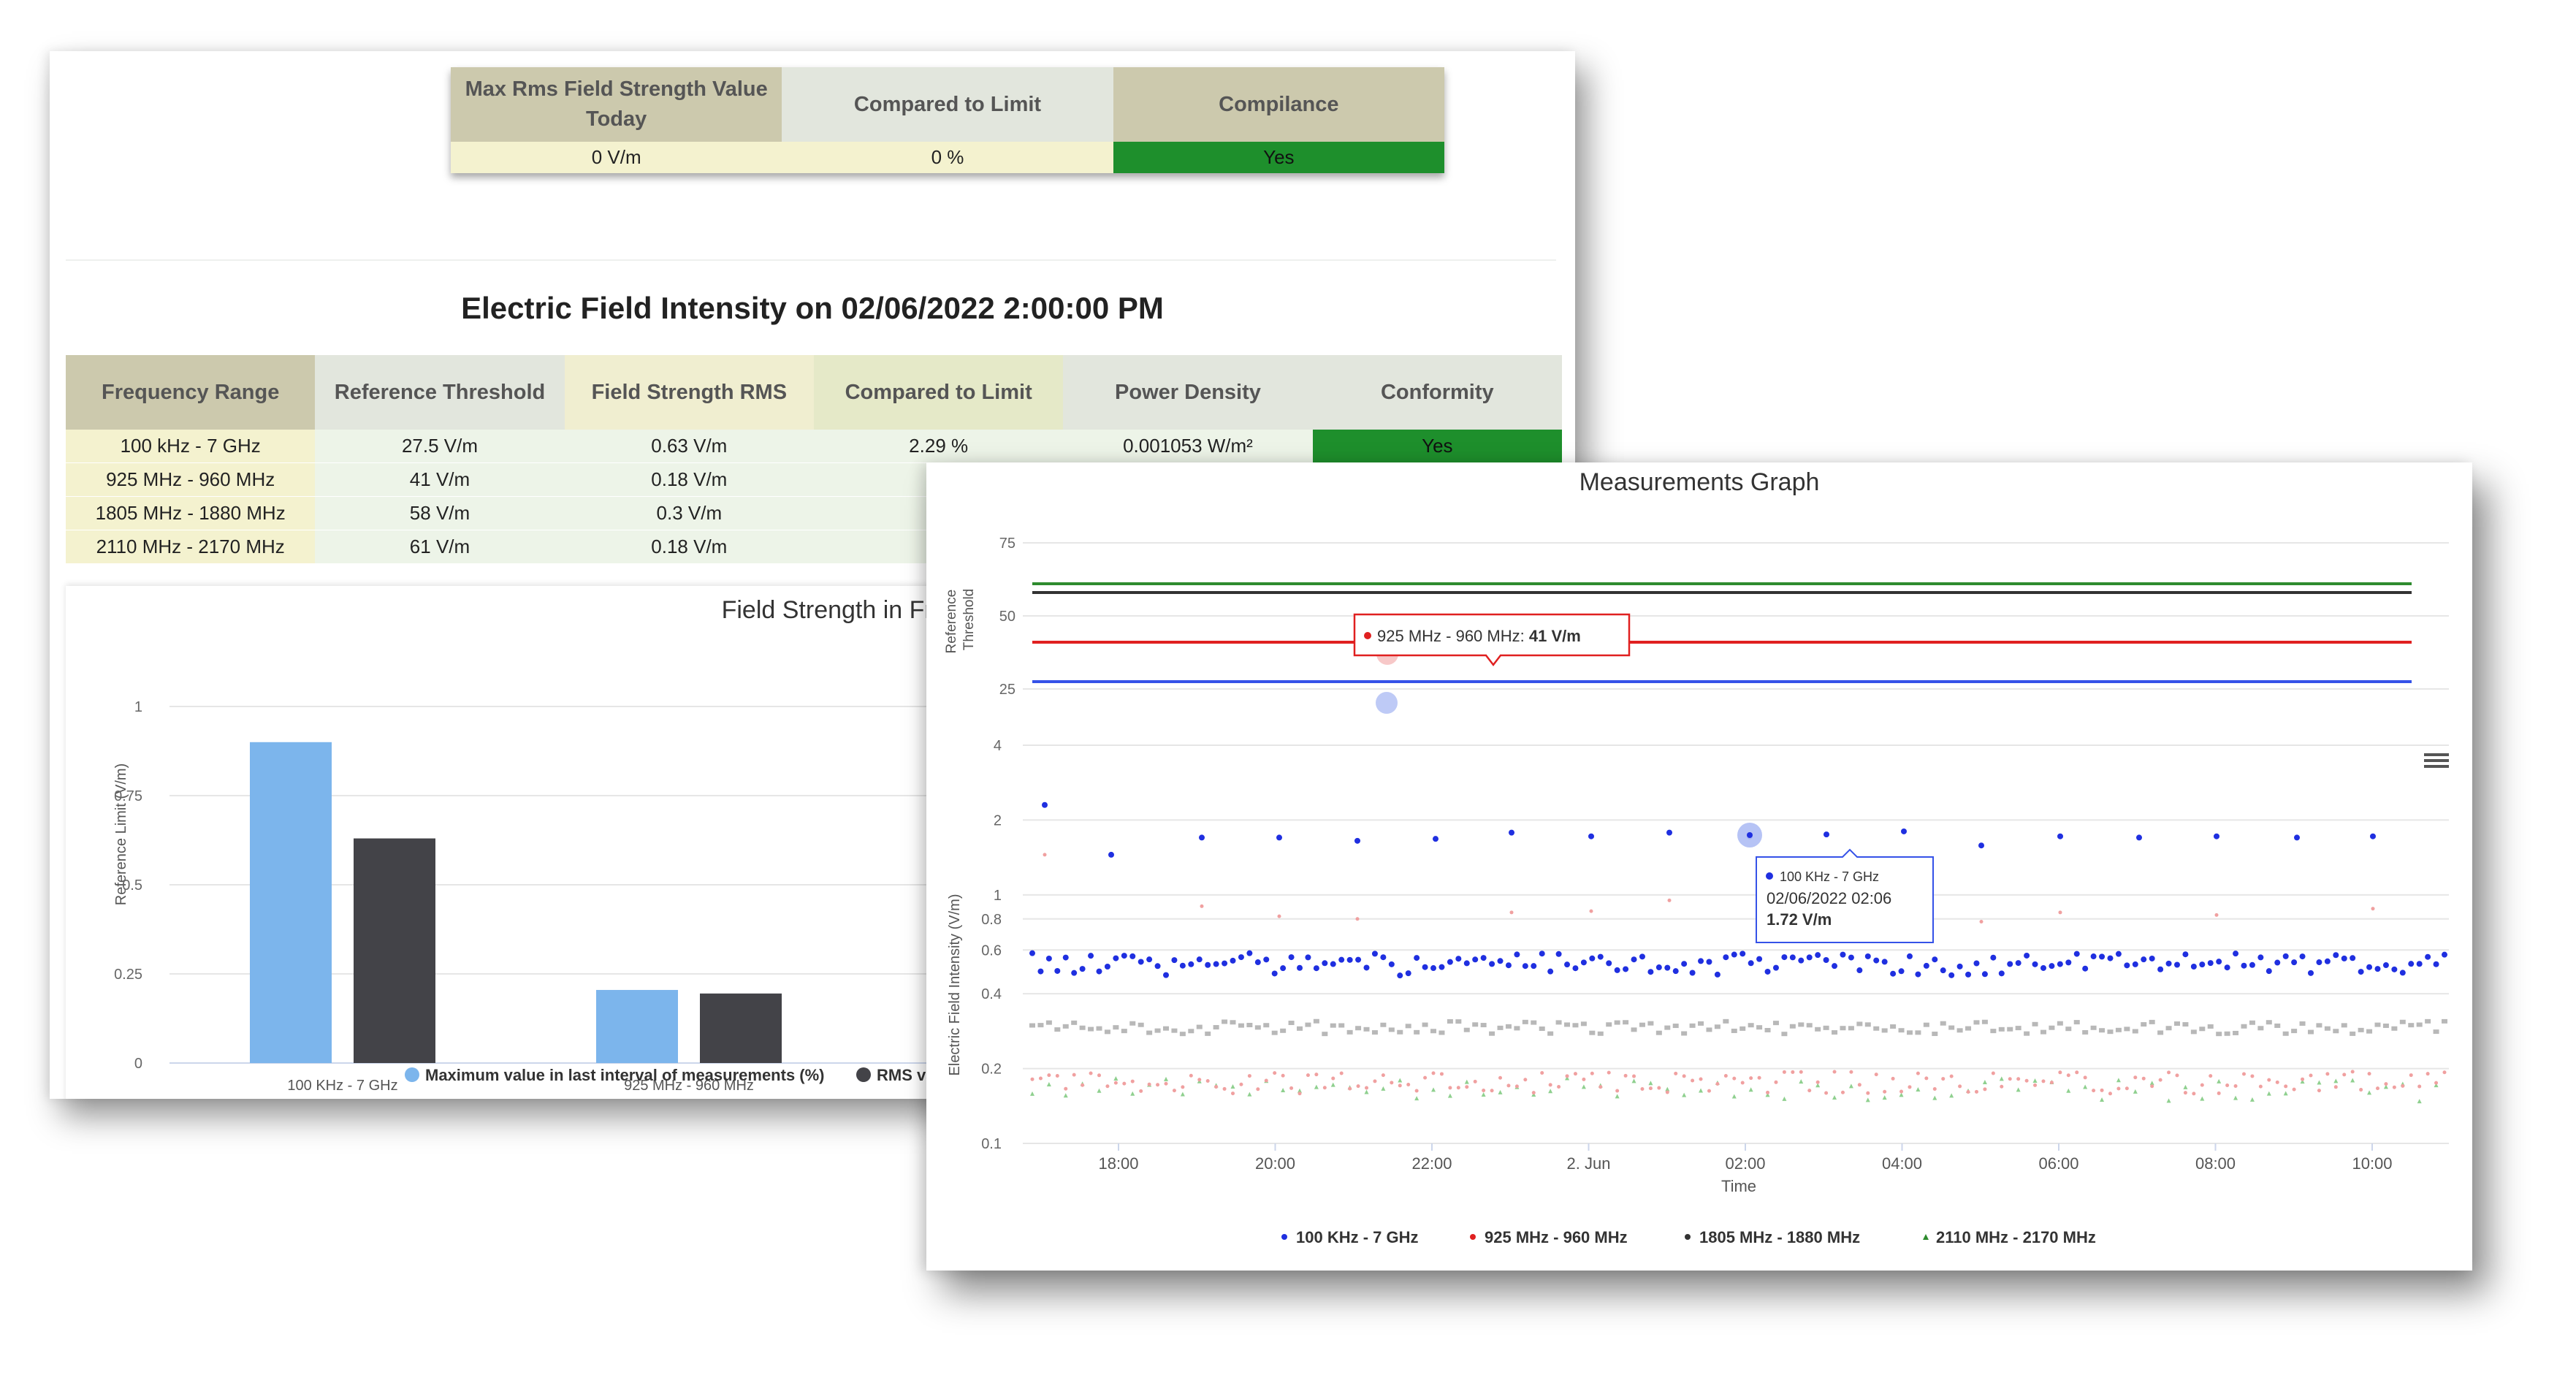 The width and height of the screenshot is (2576, 1375). Describe the element at coordinates (1722, 632) in the screenshot. I see `reference-threshold-lines` at that location.